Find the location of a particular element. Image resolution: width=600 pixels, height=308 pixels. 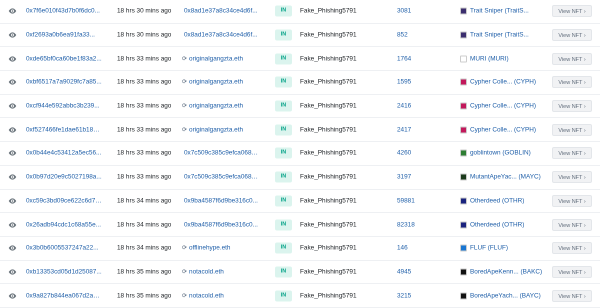

token-name: MURI (MURI) is located at coordinates (489, 58).